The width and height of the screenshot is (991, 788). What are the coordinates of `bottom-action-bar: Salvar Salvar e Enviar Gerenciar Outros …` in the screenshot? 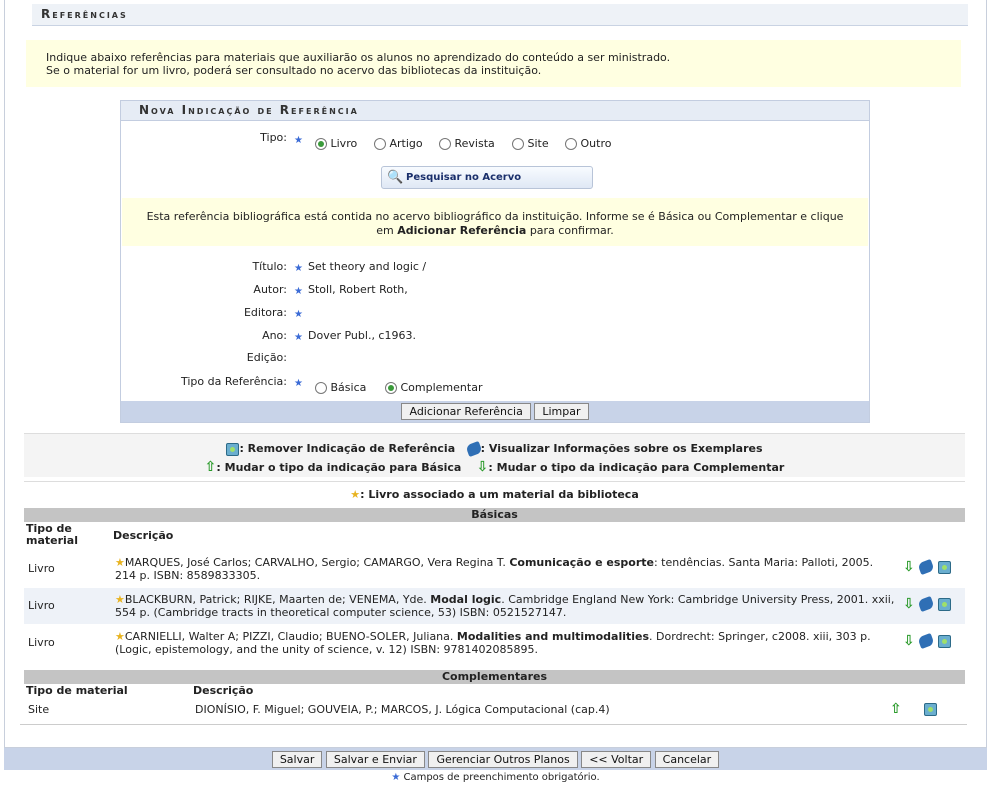 It's located at (495, 759).